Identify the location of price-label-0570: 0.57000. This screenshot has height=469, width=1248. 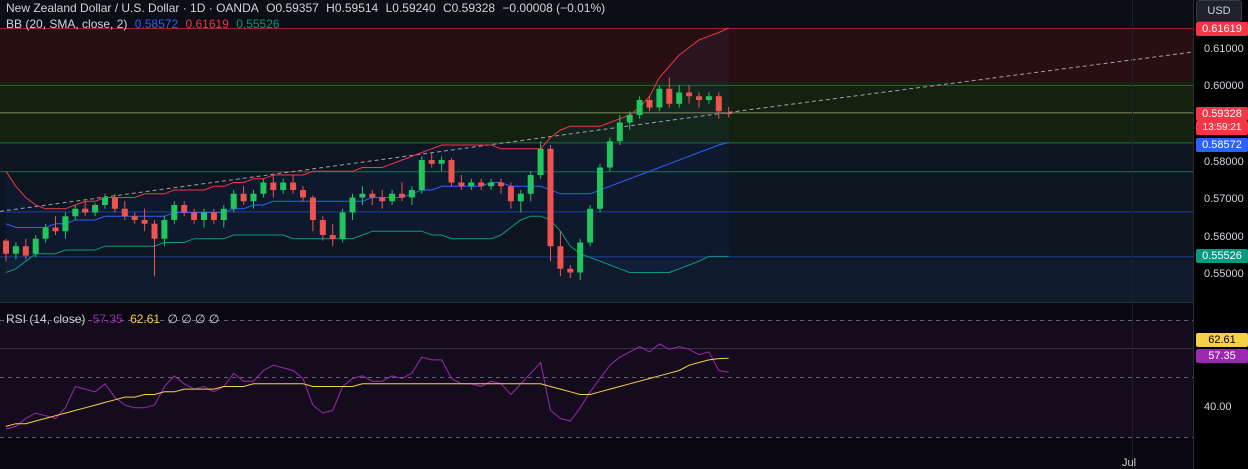
(1224, 199).